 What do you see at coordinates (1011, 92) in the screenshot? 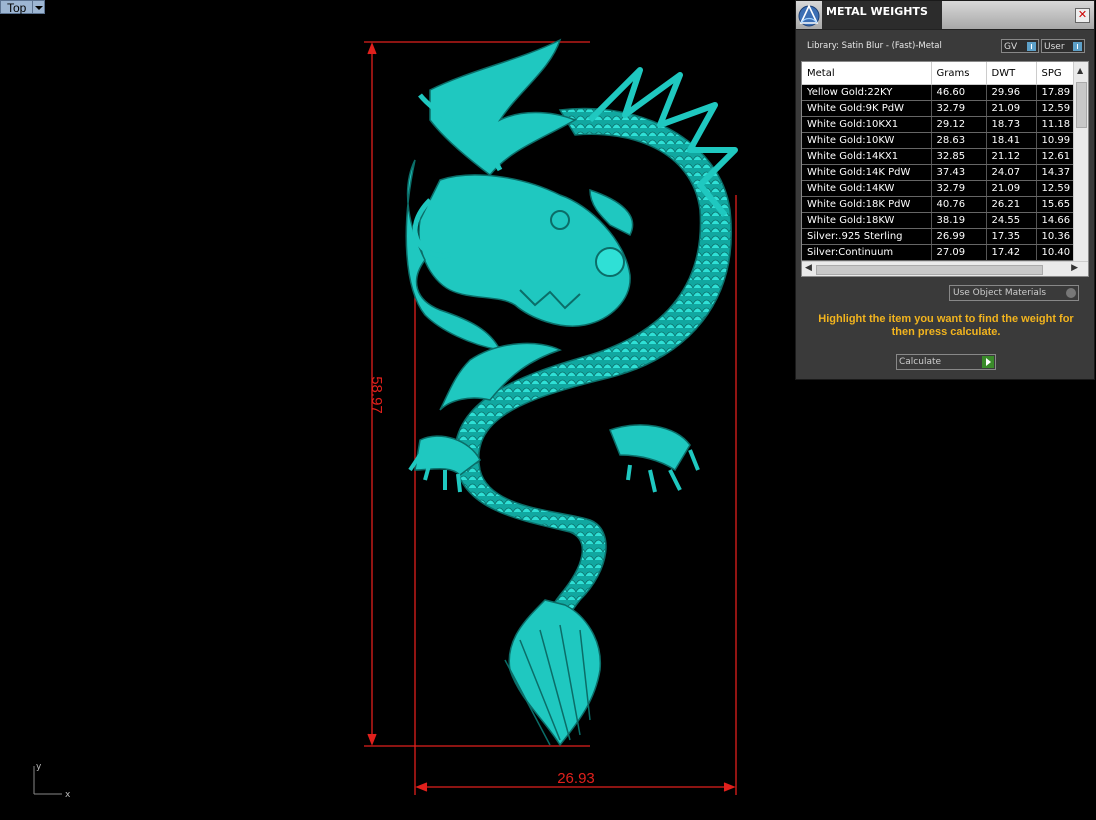
I see `cell-dwt: 29.96` at bounding box center [1011, 92].